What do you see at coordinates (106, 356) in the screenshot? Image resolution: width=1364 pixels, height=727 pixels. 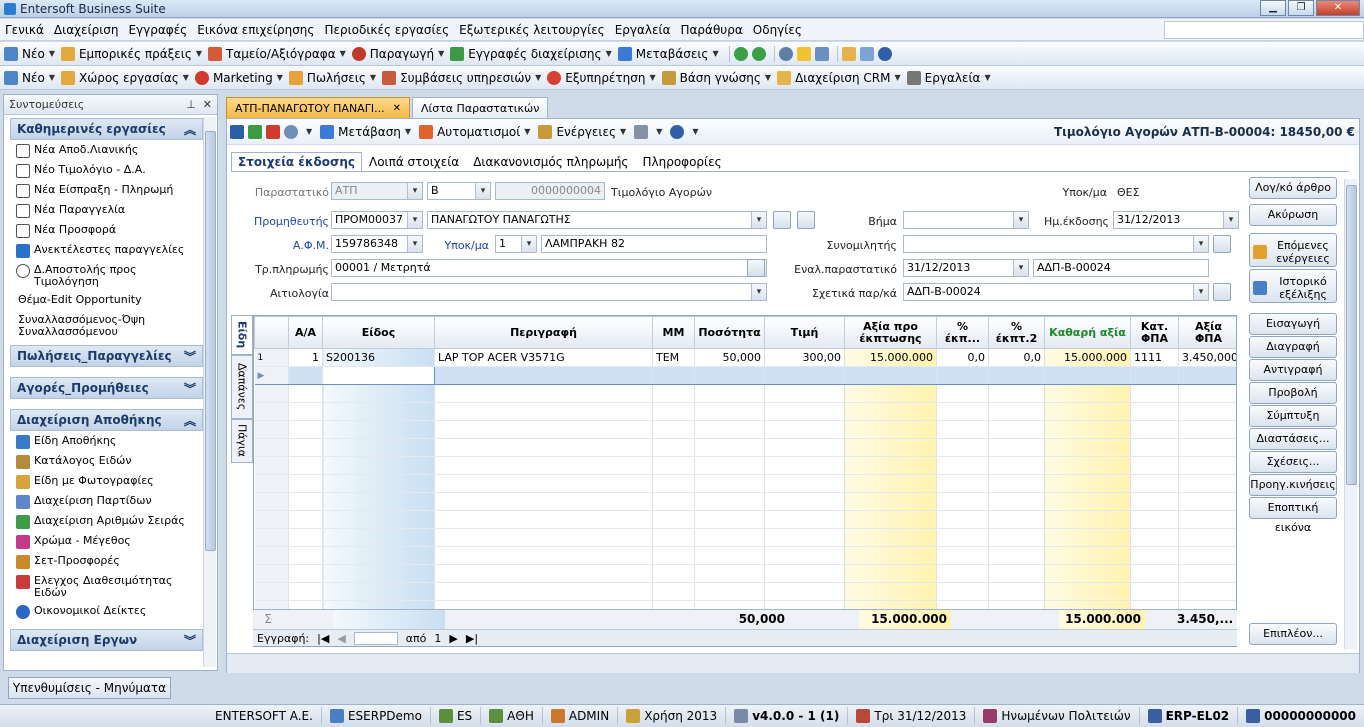 I see `group-sales: Πωλήσεις_Παραγγελίες ︾` at bounding box center [106, 356].